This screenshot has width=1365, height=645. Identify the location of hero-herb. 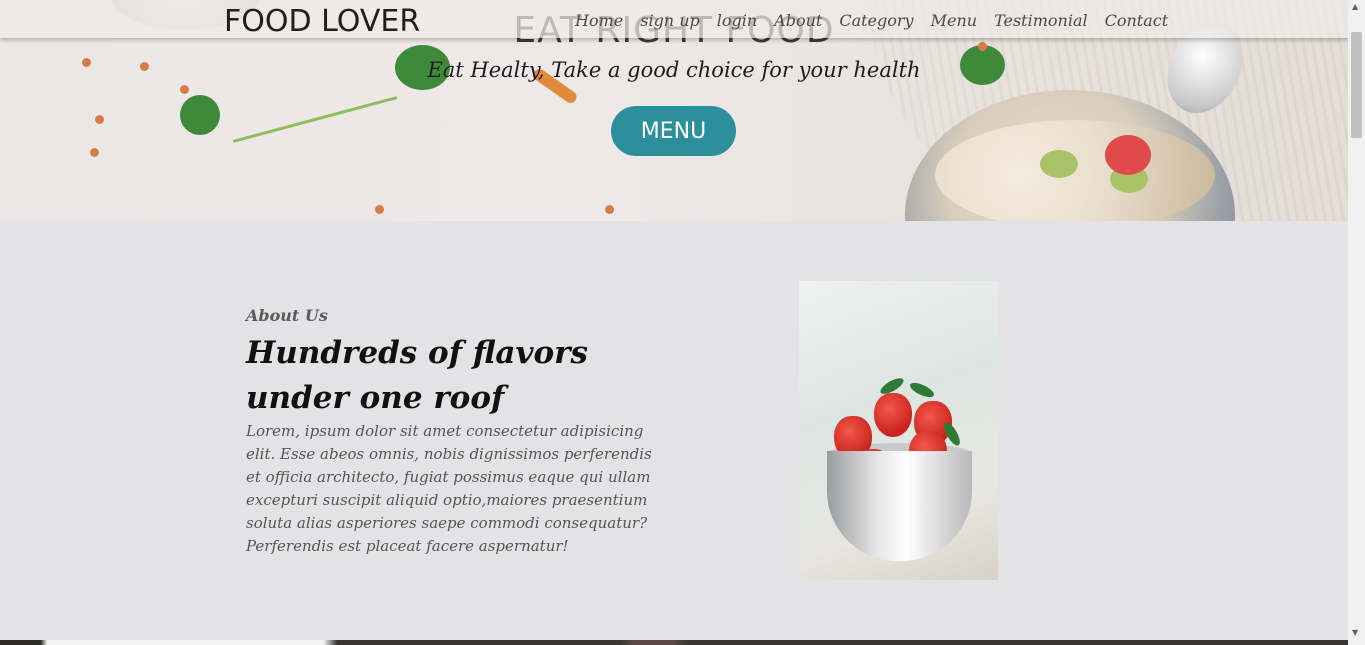
(200, 115).